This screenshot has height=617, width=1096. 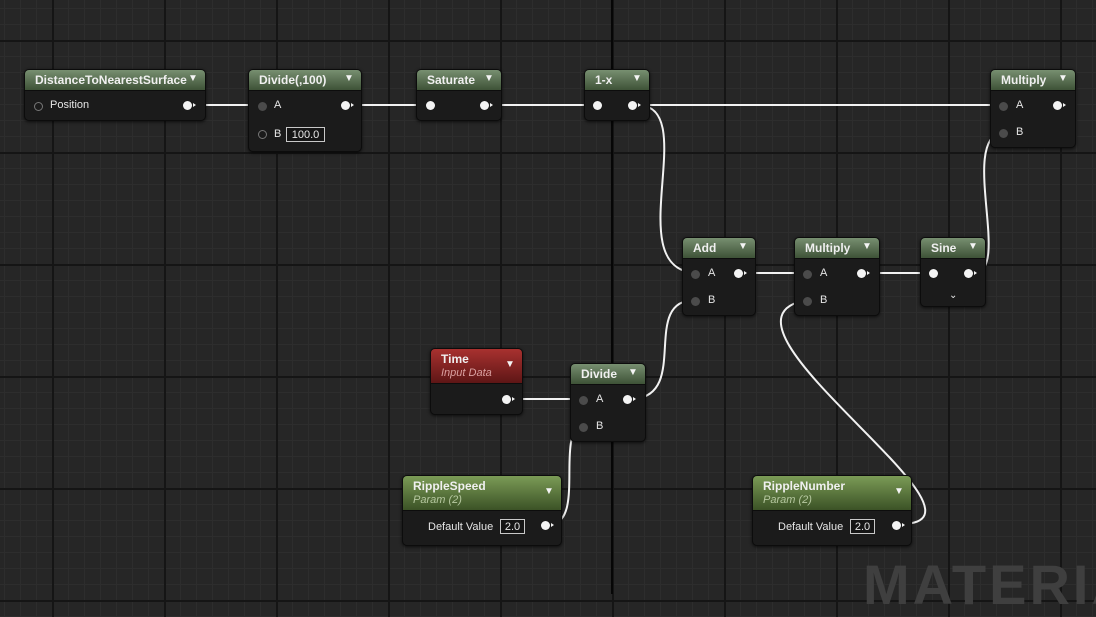 I want to click on node-header: DistanceToNearestSurface ▼, so click(x=115, y=80).